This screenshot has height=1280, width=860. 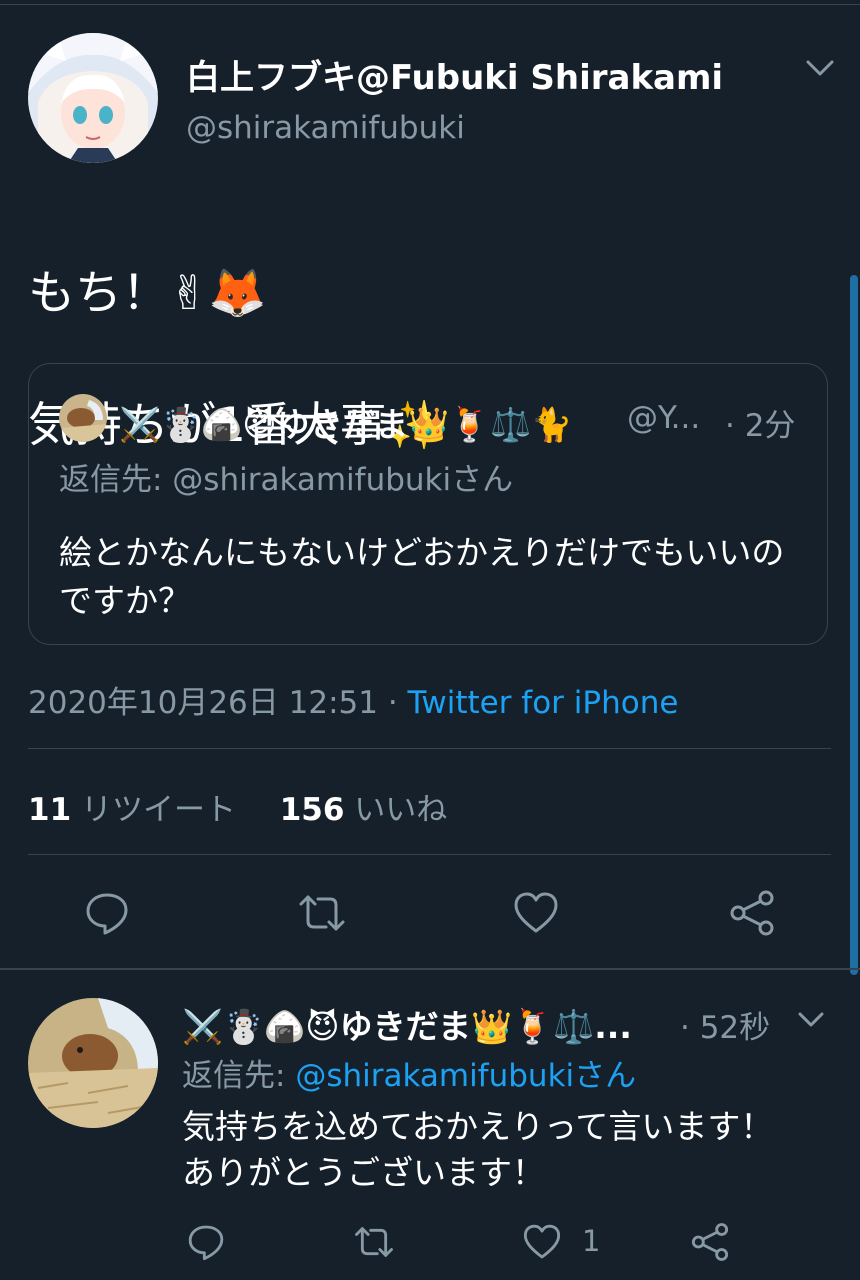 I want to click on reply-author-avatar, so click(x=93, y=1063).